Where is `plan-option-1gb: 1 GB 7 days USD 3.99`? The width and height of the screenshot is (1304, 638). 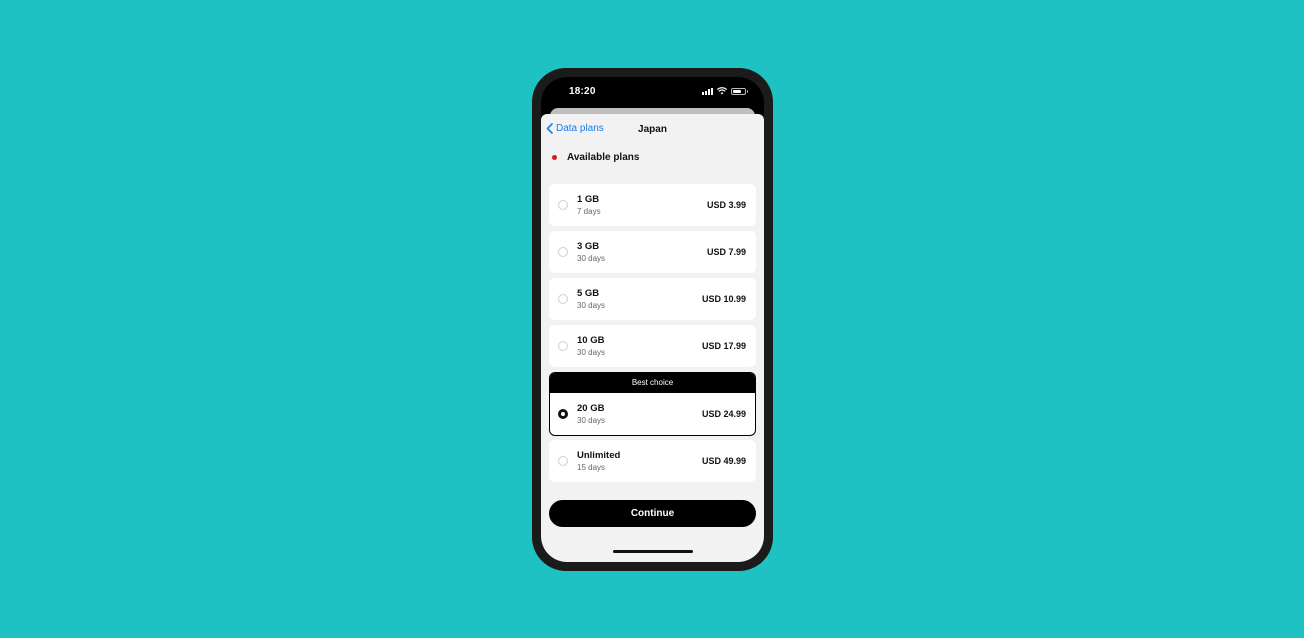 plan-option-1gb: 1 GB 7 days USD 3.99 is located at coordinates (652, 205).